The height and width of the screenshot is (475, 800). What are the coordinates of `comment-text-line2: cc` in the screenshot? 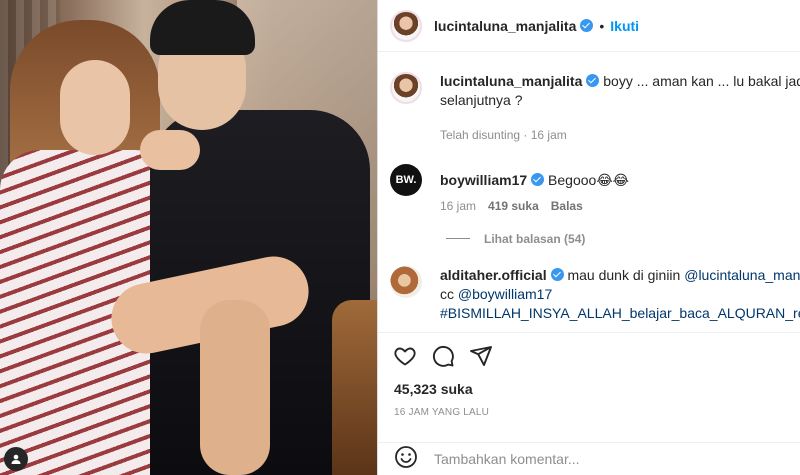 It's located at (449, 294).